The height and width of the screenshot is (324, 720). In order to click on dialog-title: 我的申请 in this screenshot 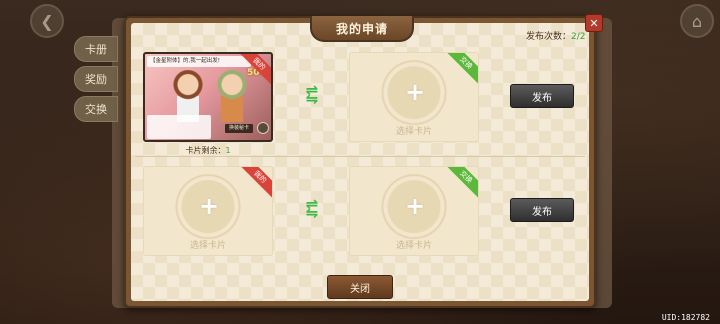, I will do `click(362, 29)`.